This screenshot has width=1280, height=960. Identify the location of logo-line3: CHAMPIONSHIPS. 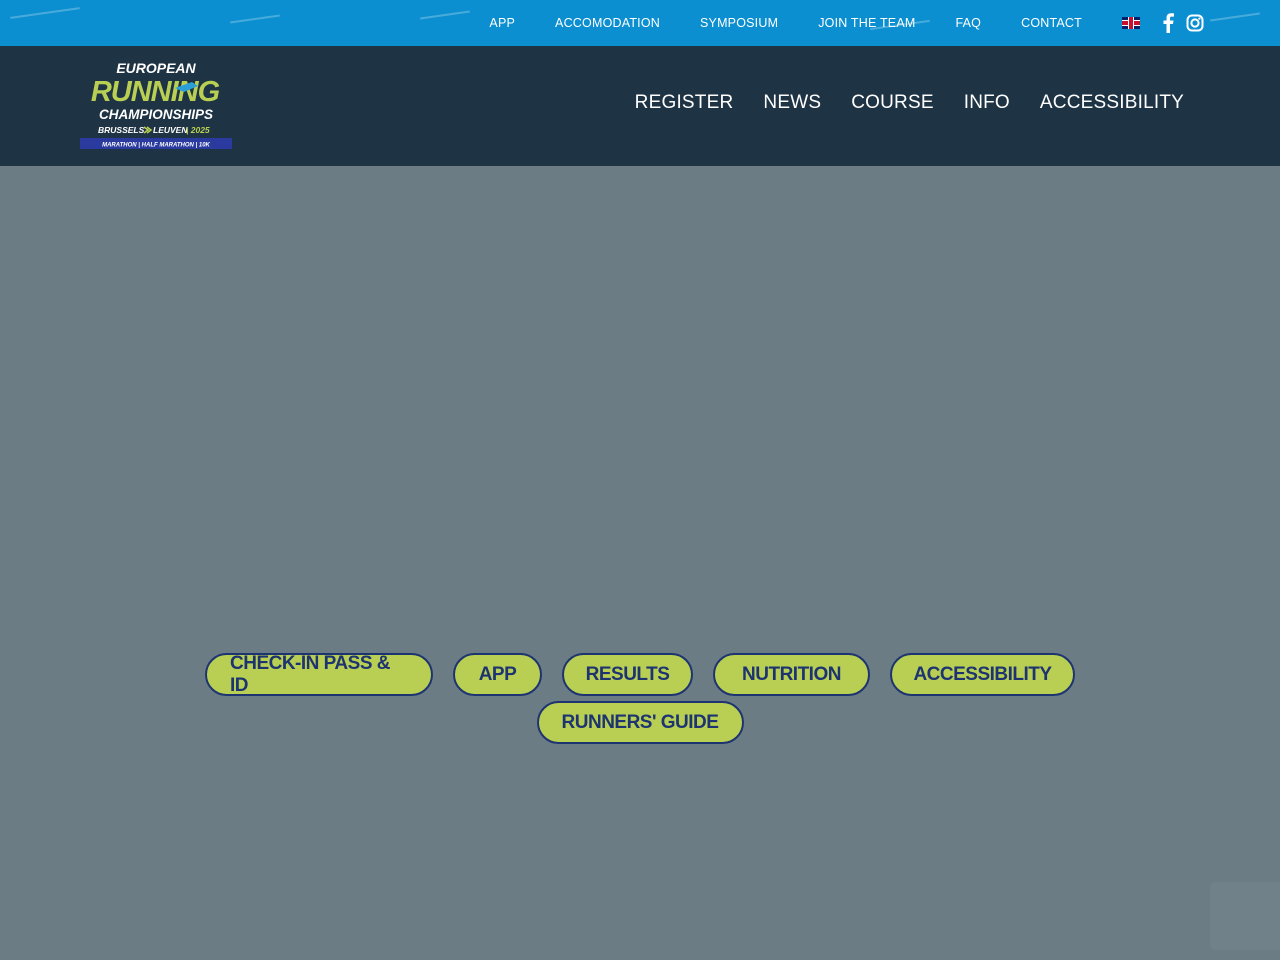
(156, 114).